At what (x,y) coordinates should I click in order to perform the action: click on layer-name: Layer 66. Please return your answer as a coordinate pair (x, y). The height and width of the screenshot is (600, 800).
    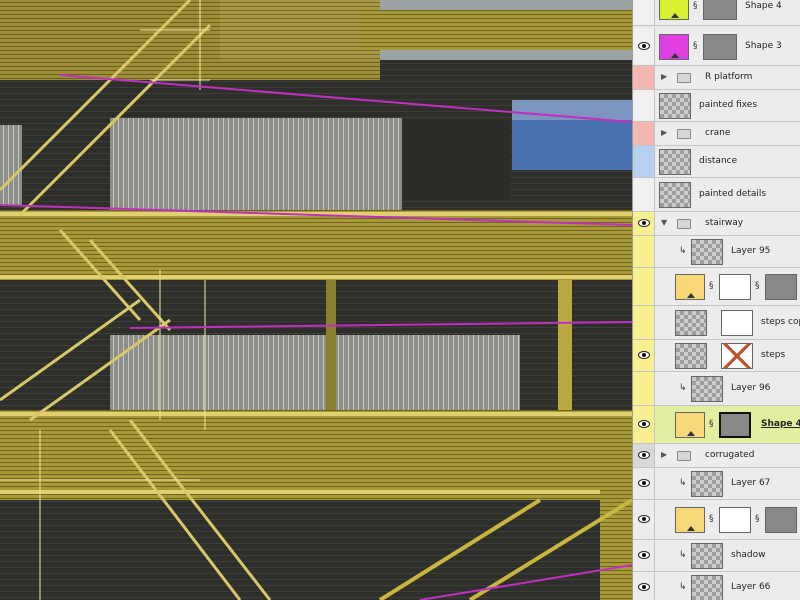
    Looking at the image, I should click on (751, 587).